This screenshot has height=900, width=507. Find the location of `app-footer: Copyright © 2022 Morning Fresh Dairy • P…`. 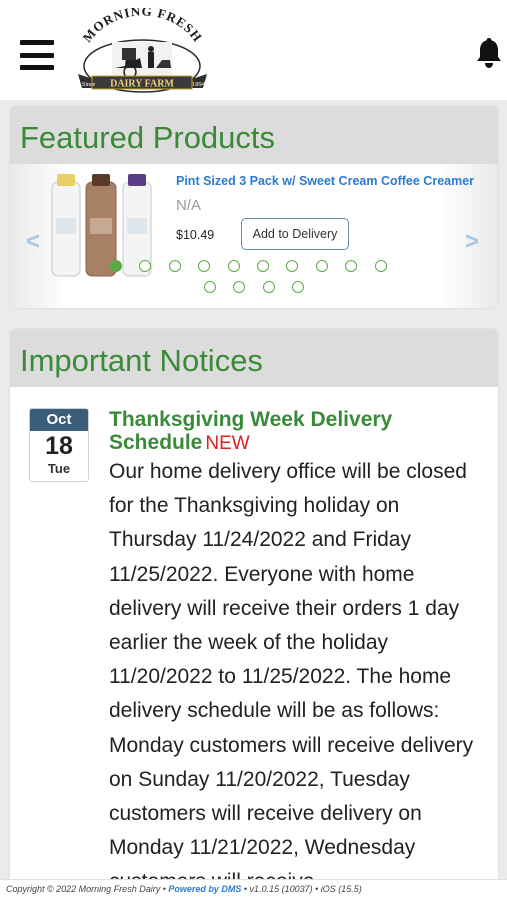

app-footer: Copyright © 2022 Morning Fresh Dairy • P… is located at coordinates (253, 889).